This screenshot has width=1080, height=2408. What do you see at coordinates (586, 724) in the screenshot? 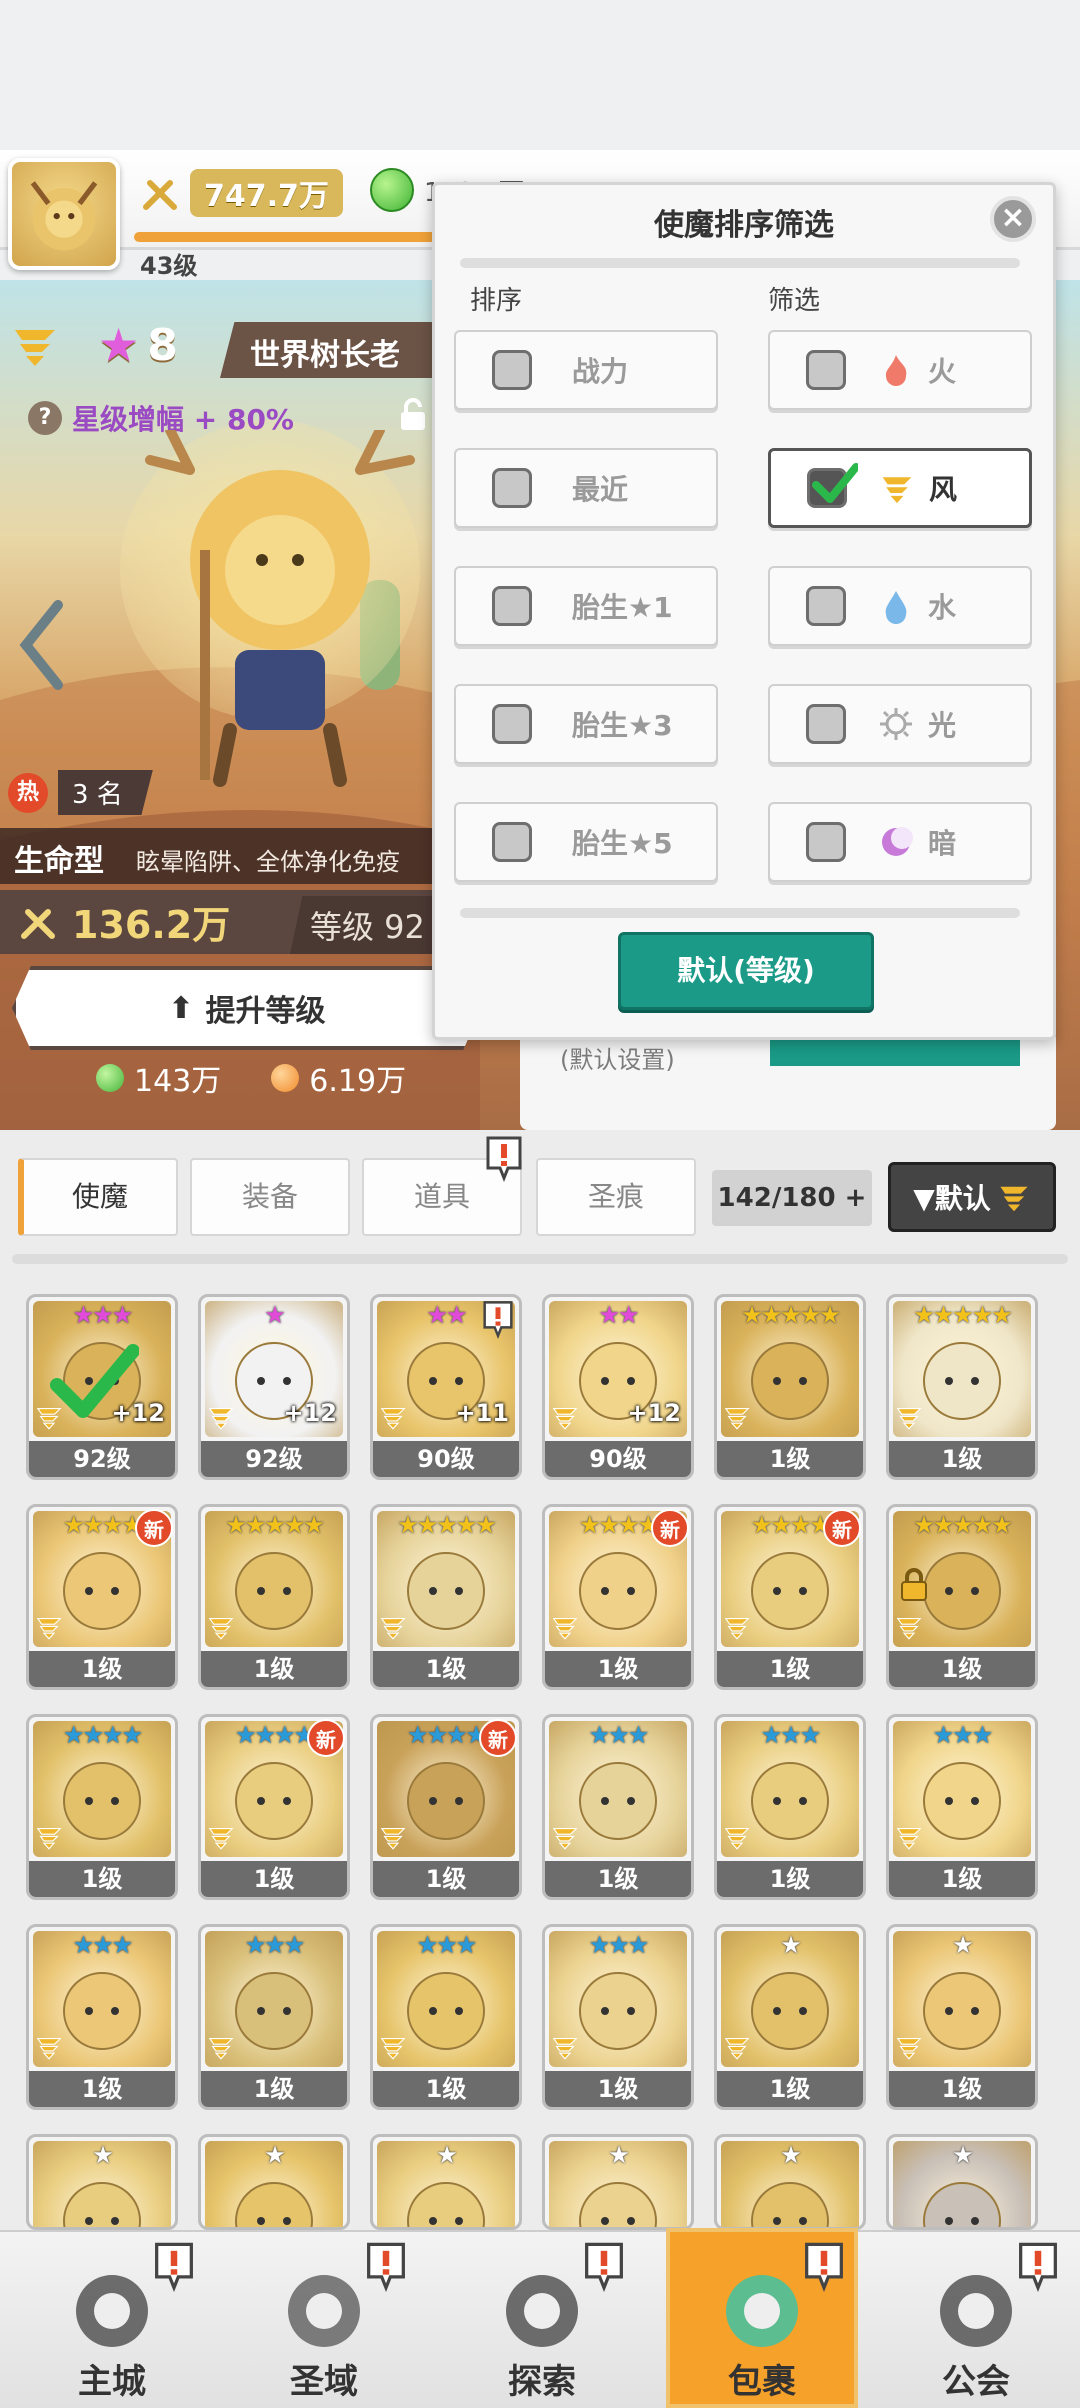
I see `sort-option: 胎生★3` at bounding box center [586, 724].